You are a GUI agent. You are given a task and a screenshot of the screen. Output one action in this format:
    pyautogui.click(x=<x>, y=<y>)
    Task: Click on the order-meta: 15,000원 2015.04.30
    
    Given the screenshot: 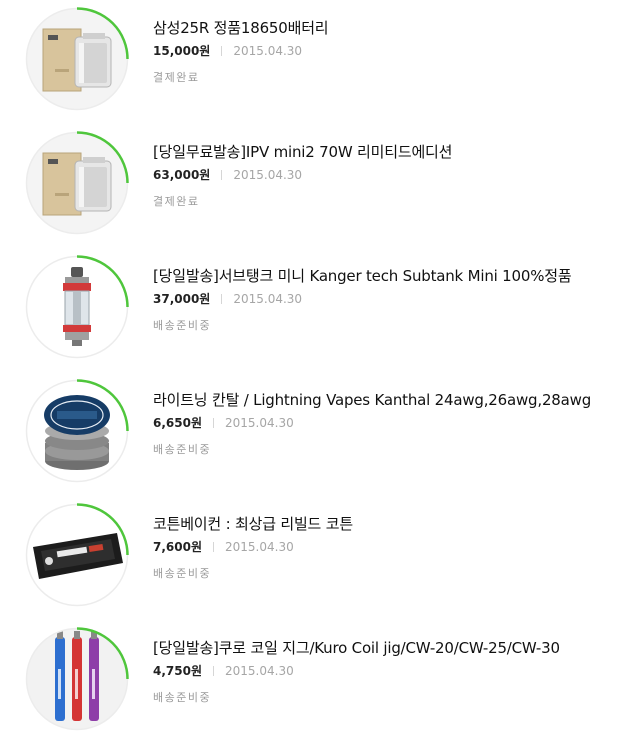 What is the action you would take?
    pyautogui.click(x=388, y=51)
    